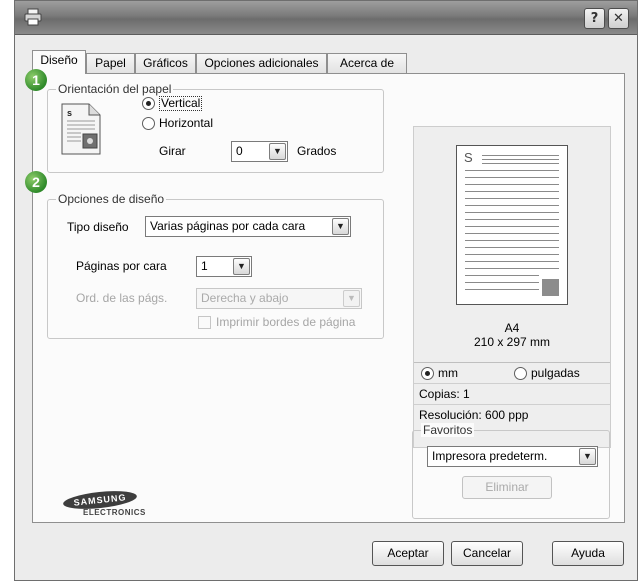  I want to click on print-border-checkbox, so click(204, 322).